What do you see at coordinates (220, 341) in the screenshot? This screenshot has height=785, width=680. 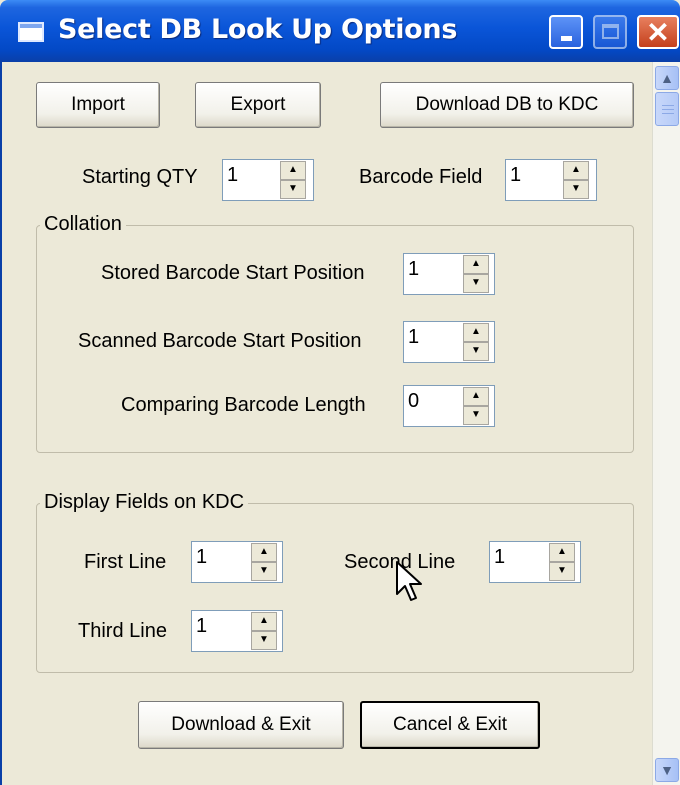 I see `scanned-start-label: Scanned Barcode Start Position` at bounding box center [220, 341].